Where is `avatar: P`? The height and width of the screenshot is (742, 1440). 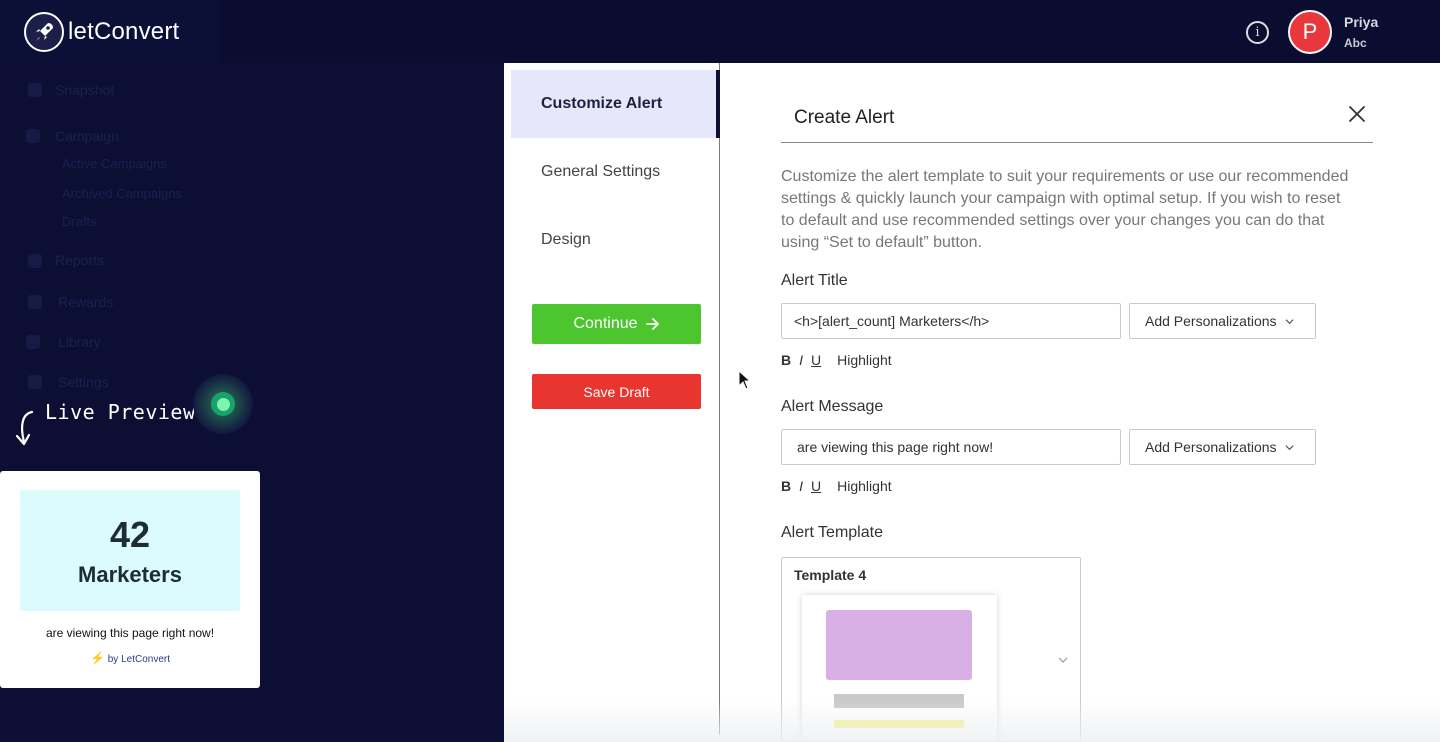
avatar: P is located at coordinates (1310, 32).